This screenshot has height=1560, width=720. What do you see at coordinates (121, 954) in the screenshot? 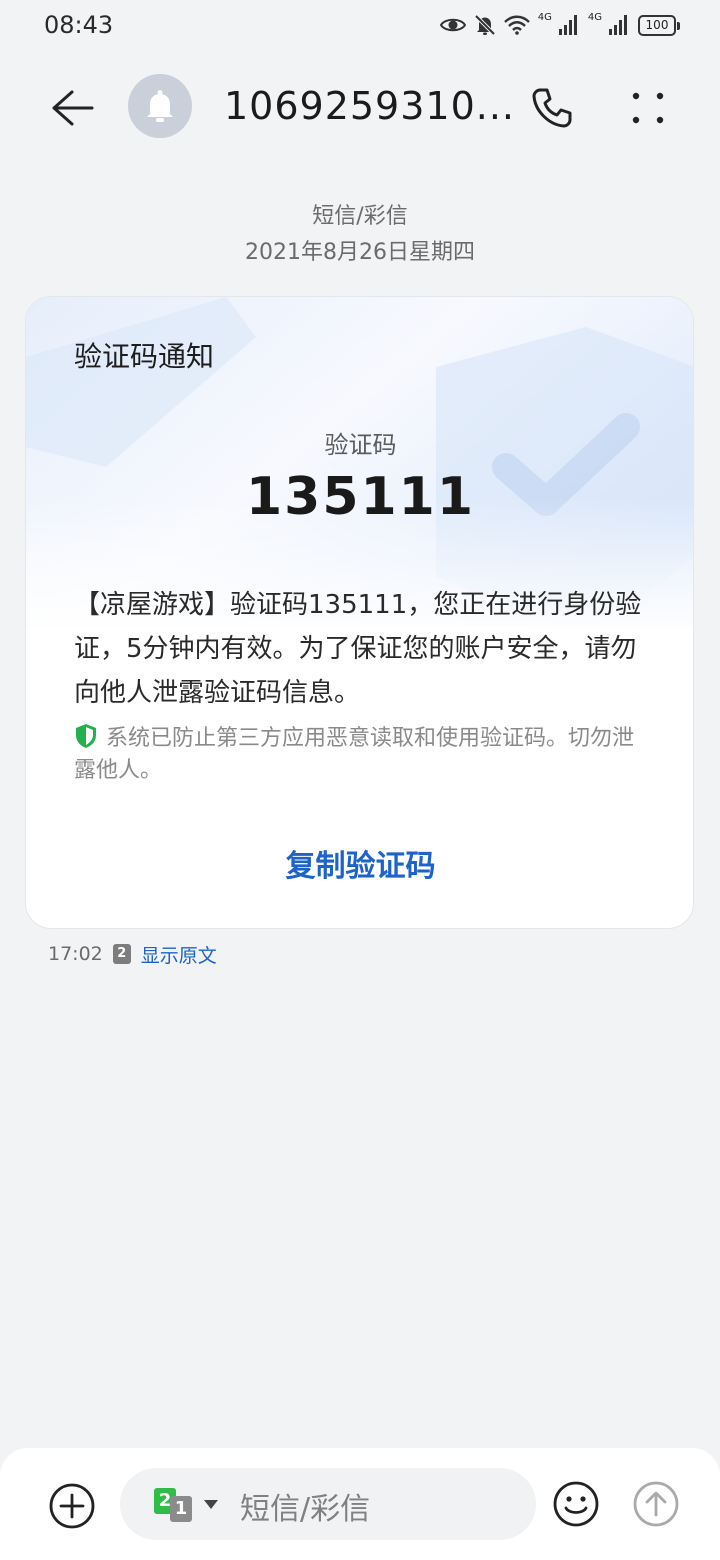
I see `sim-badge: 2` at bounding box center [121, 954].